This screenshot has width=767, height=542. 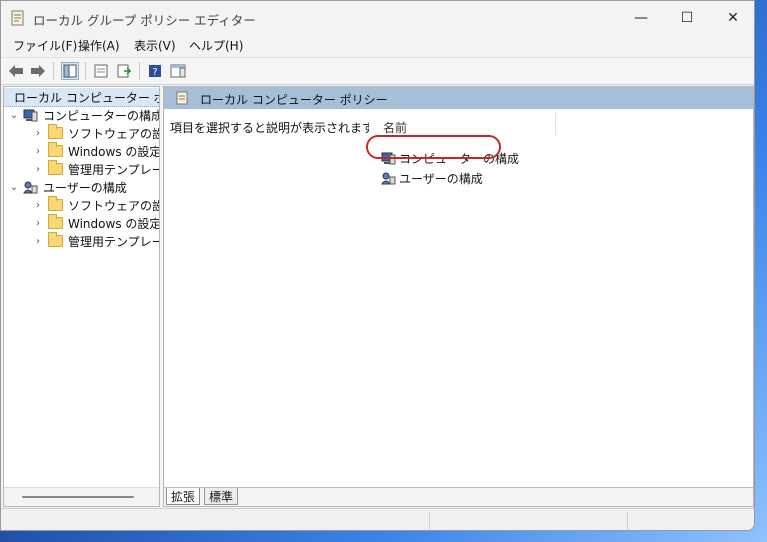 I want to click on window-title: ローカル グループ ポリシー エディター, so click(x=144, y=20).